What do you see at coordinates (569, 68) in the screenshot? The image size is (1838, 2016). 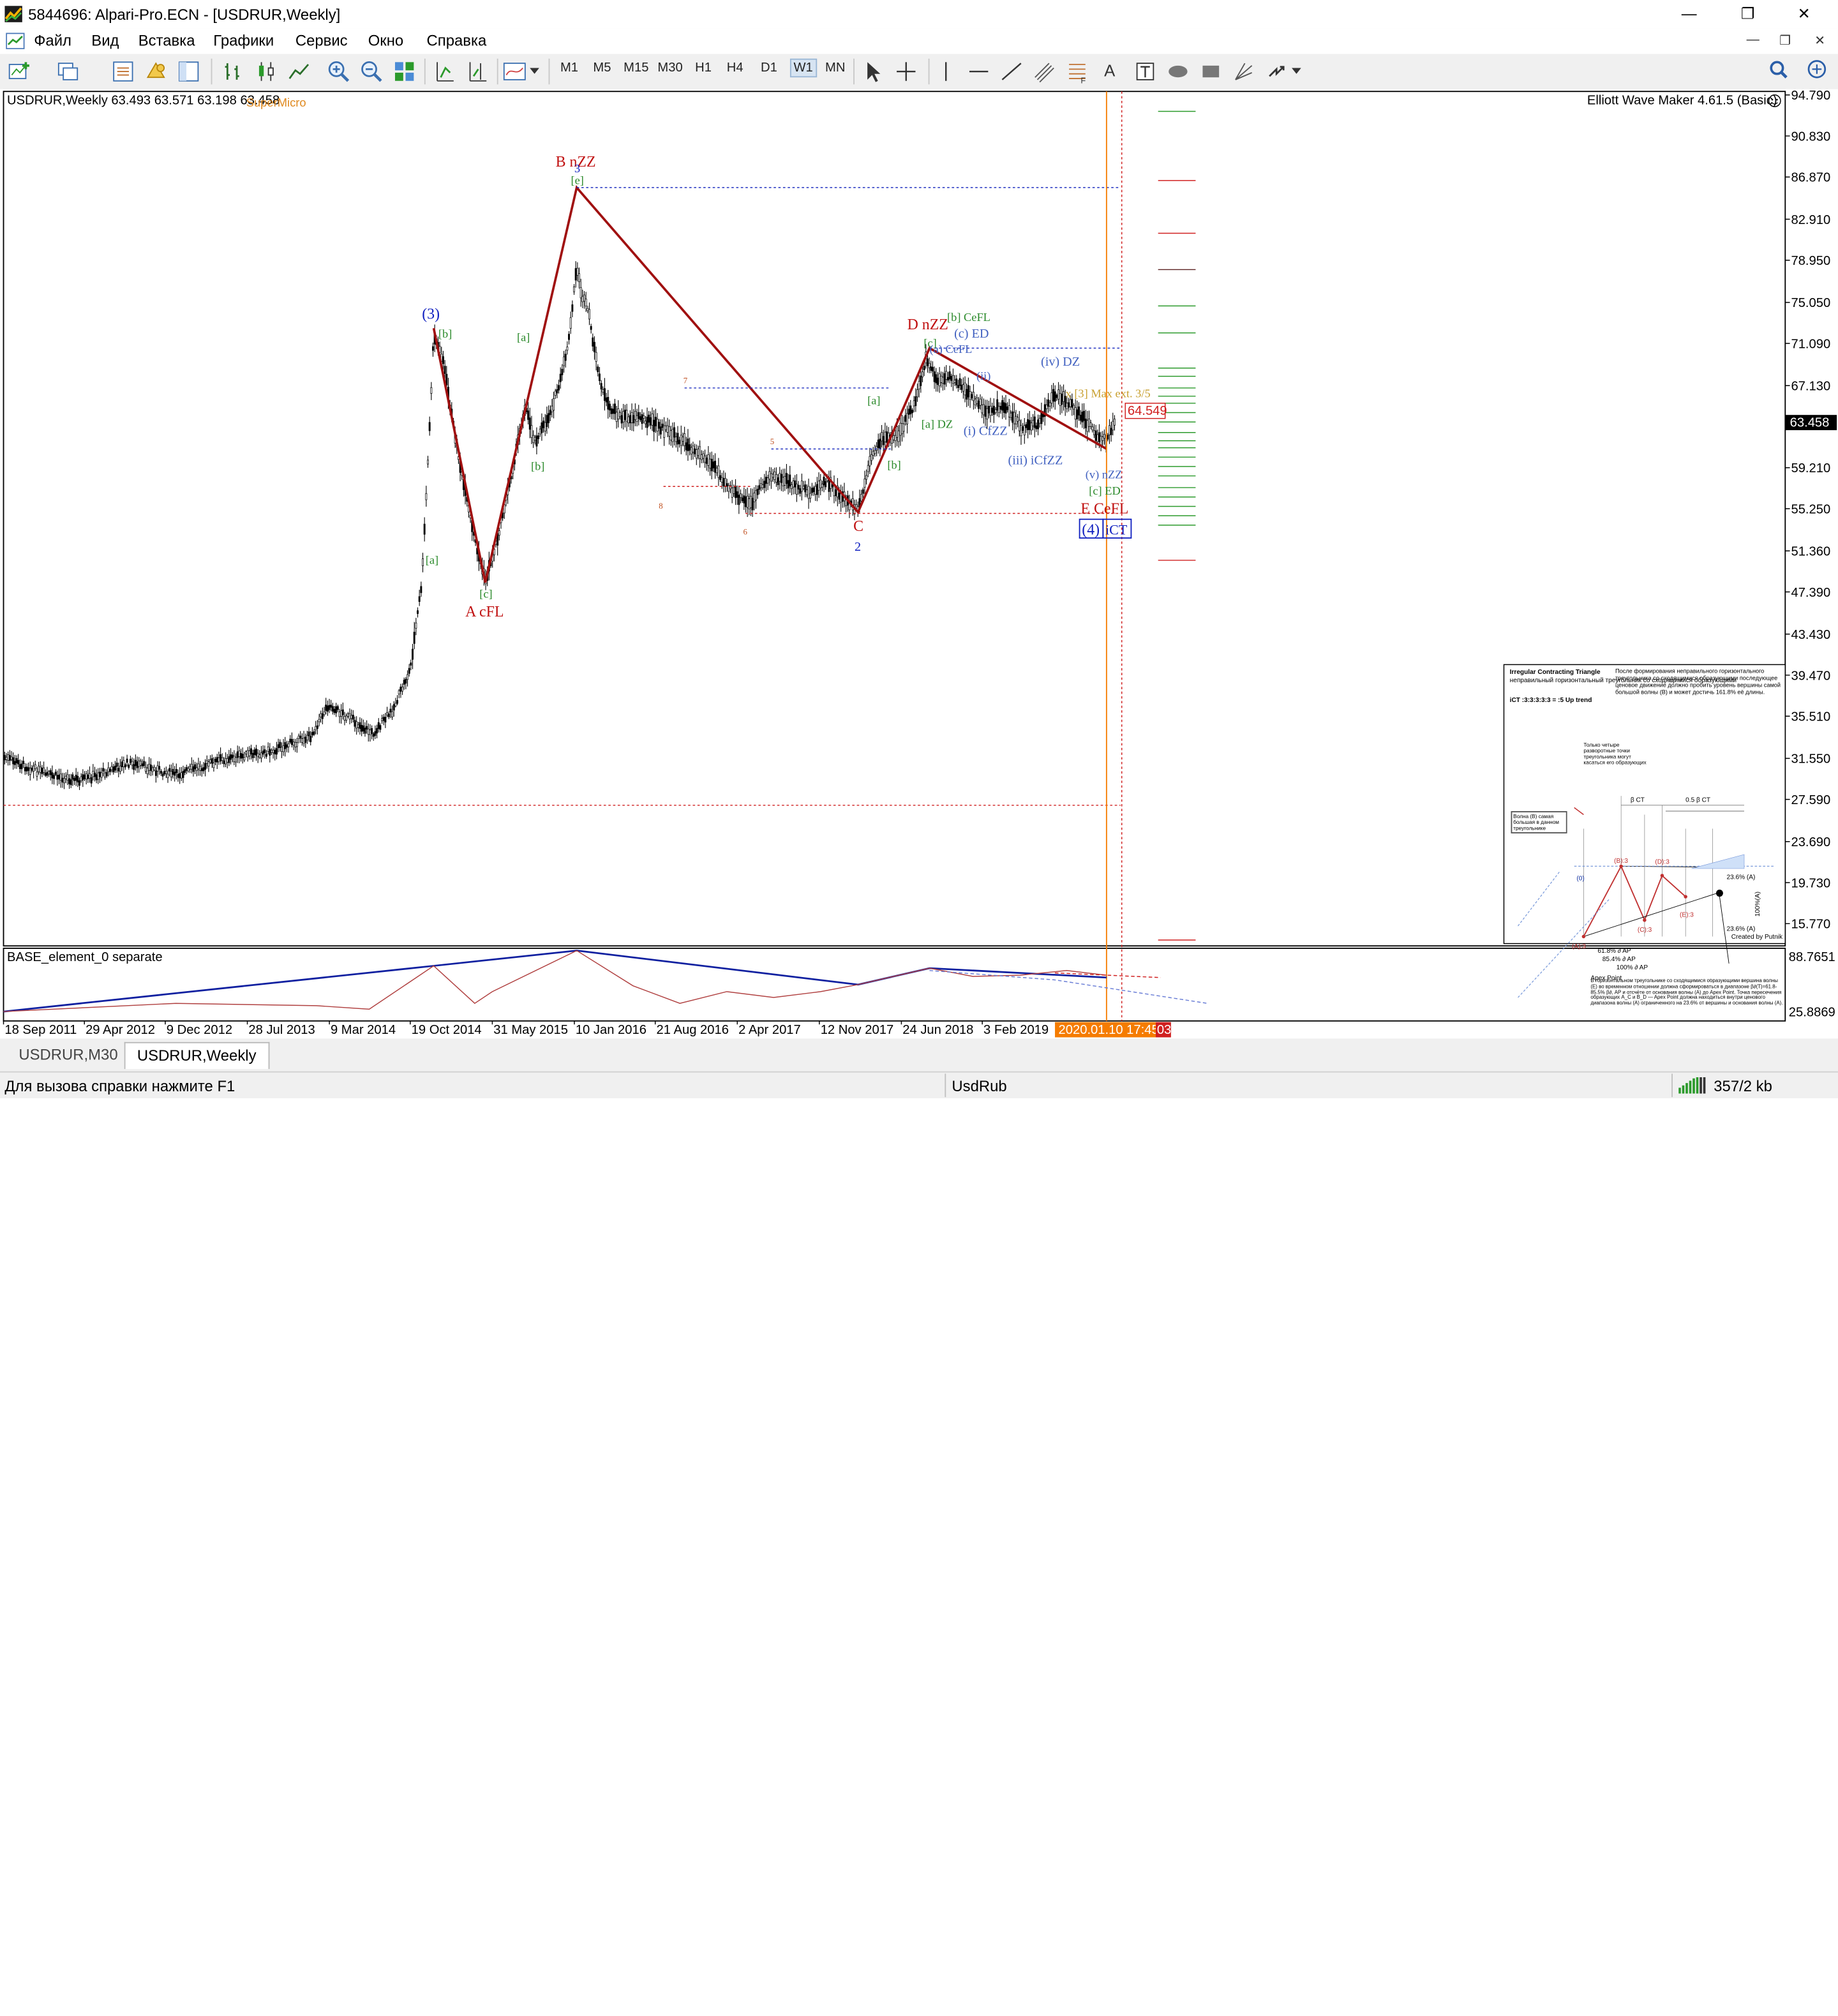 I see `timeframe-m1: M1` at bounding box center [569, 68].